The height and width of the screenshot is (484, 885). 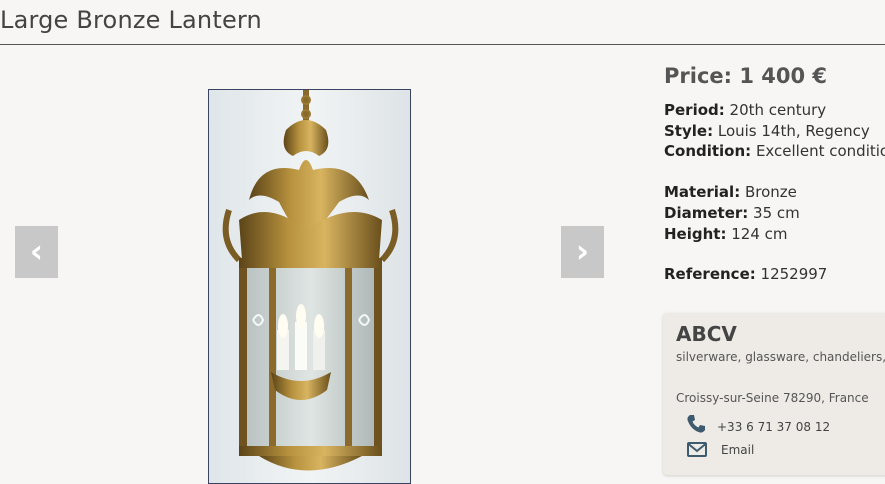 What do you see at coordinates (745, 110) in the screenshot?
I see `spec-period: Period: 20th century` at bounding box center [745, 110].